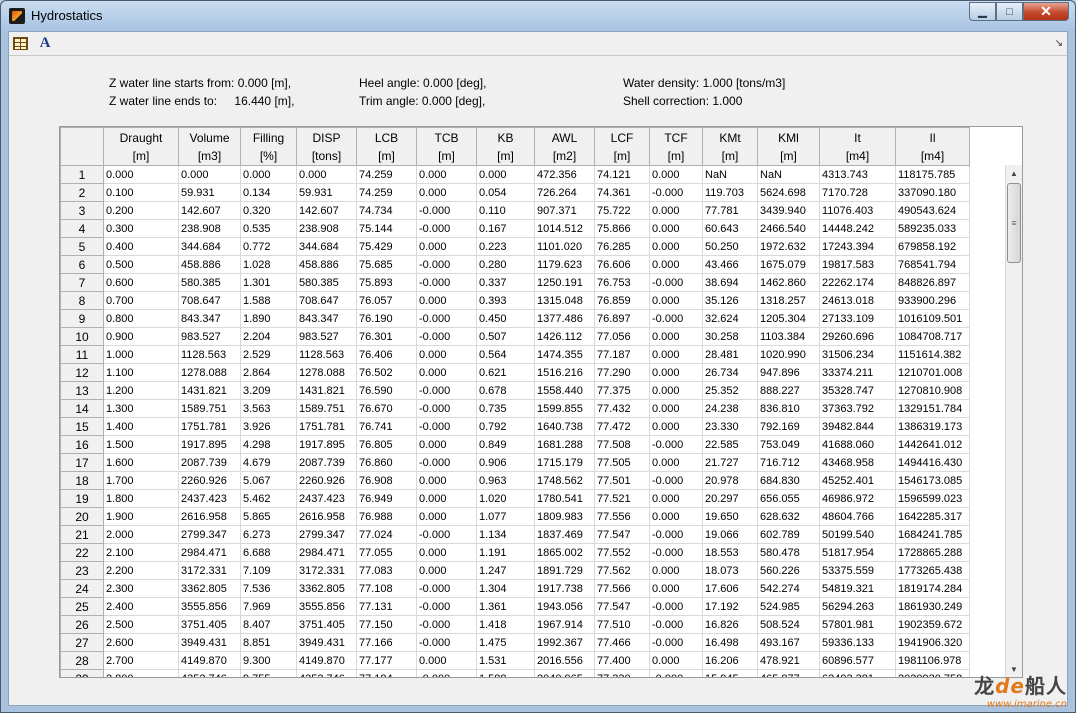  I want to click on table-cell: 1014.512, so click(564, 228).